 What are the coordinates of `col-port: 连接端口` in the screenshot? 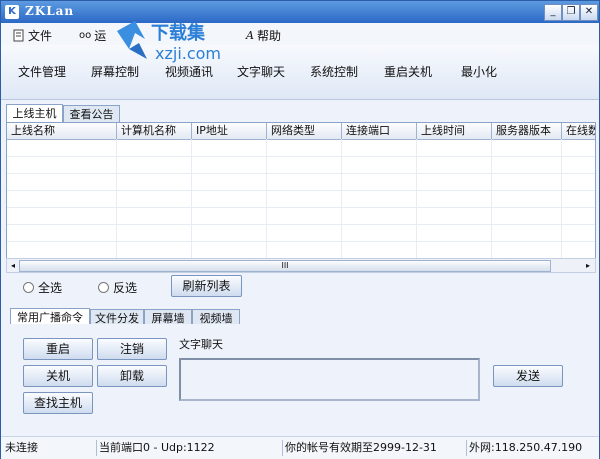 It's located at (379, 131).